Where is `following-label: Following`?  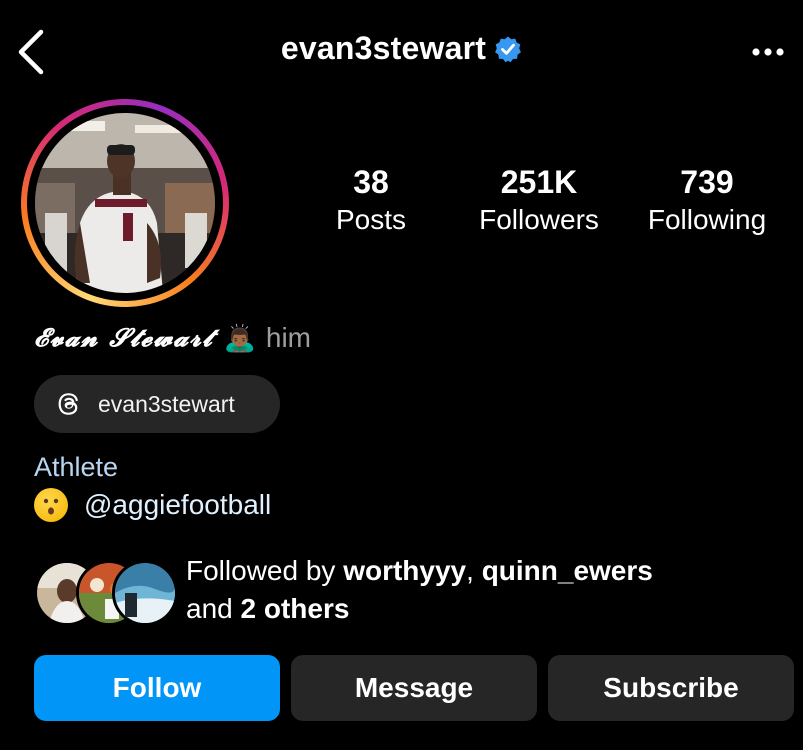
following-label: Following is located at coordinates (707, 219).